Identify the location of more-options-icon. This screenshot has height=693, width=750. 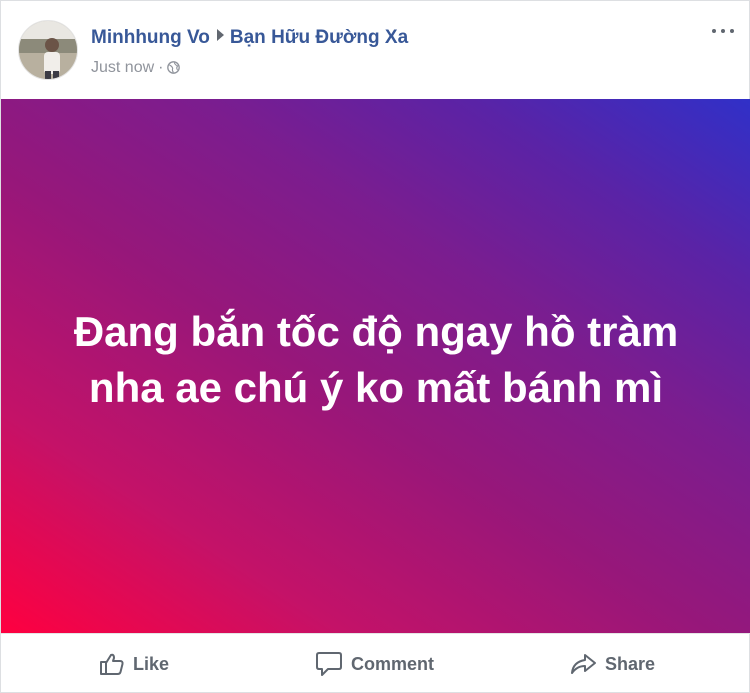
(724, 31).